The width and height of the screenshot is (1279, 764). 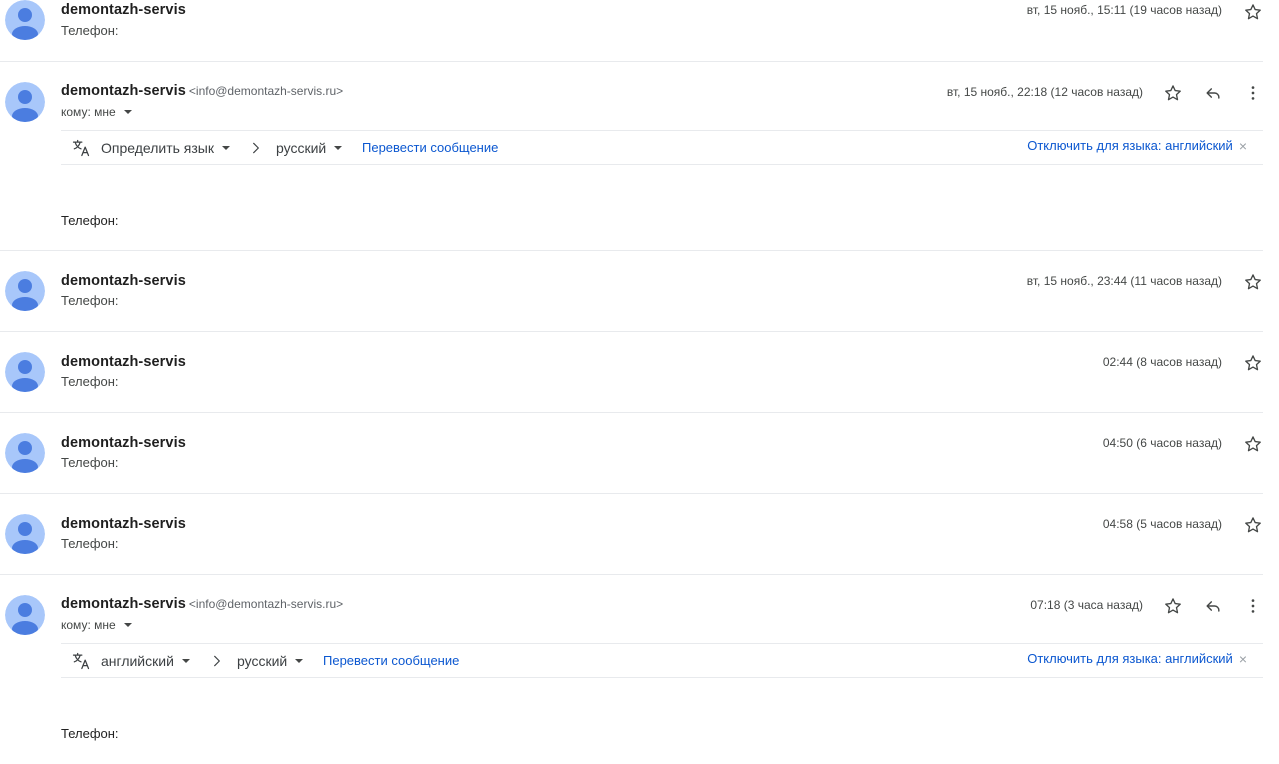 What do you see at coordinates (1044, 92) in the screenshot?
I see `message-date: вт, 15 нояб., 22:18 (12 часов назад)` at bounding box center [1044, 92].